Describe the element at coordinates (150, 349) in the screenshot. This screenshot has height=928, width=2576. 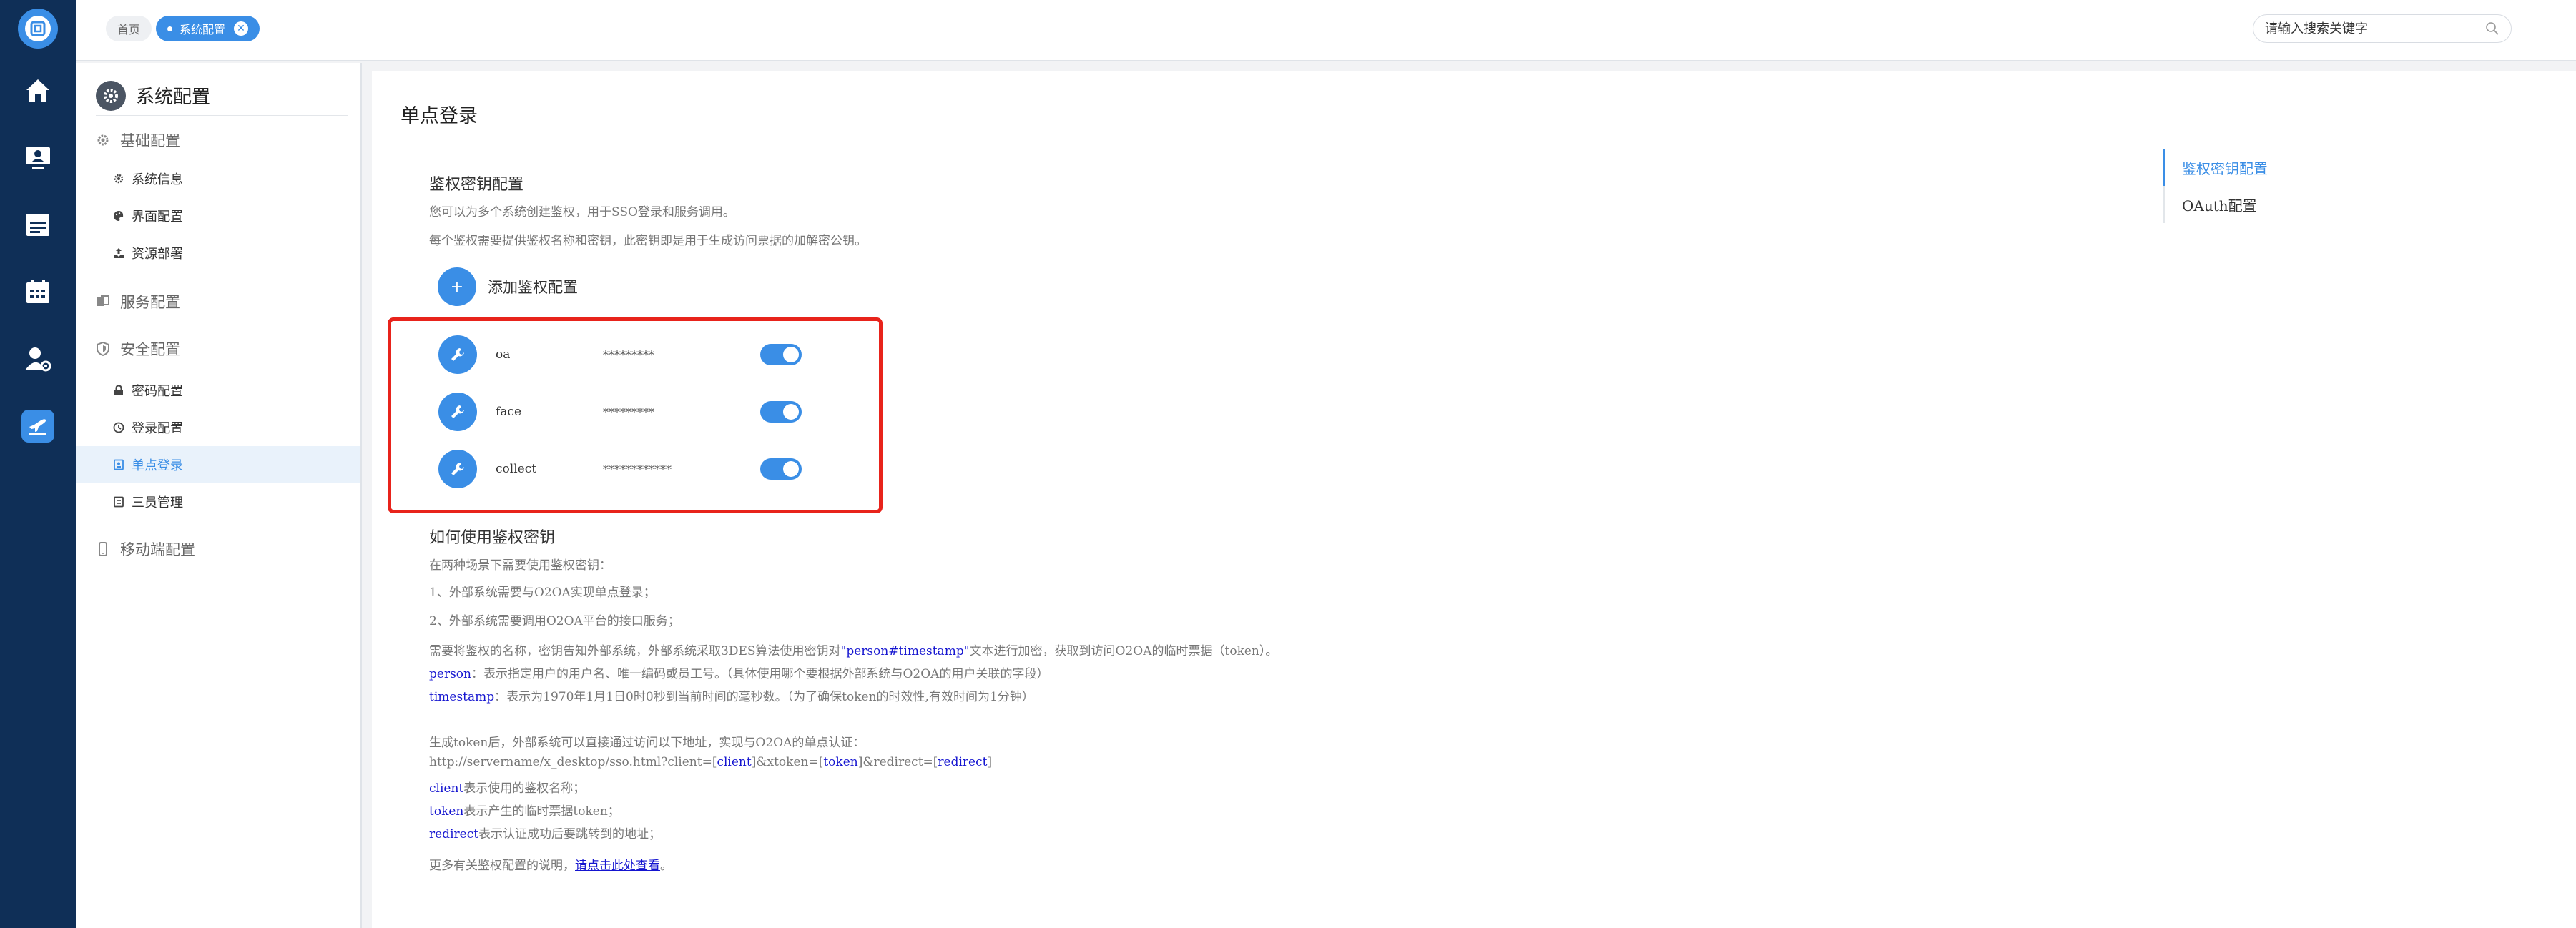
I see `sidebar-group-label: 安全配置` at that location.